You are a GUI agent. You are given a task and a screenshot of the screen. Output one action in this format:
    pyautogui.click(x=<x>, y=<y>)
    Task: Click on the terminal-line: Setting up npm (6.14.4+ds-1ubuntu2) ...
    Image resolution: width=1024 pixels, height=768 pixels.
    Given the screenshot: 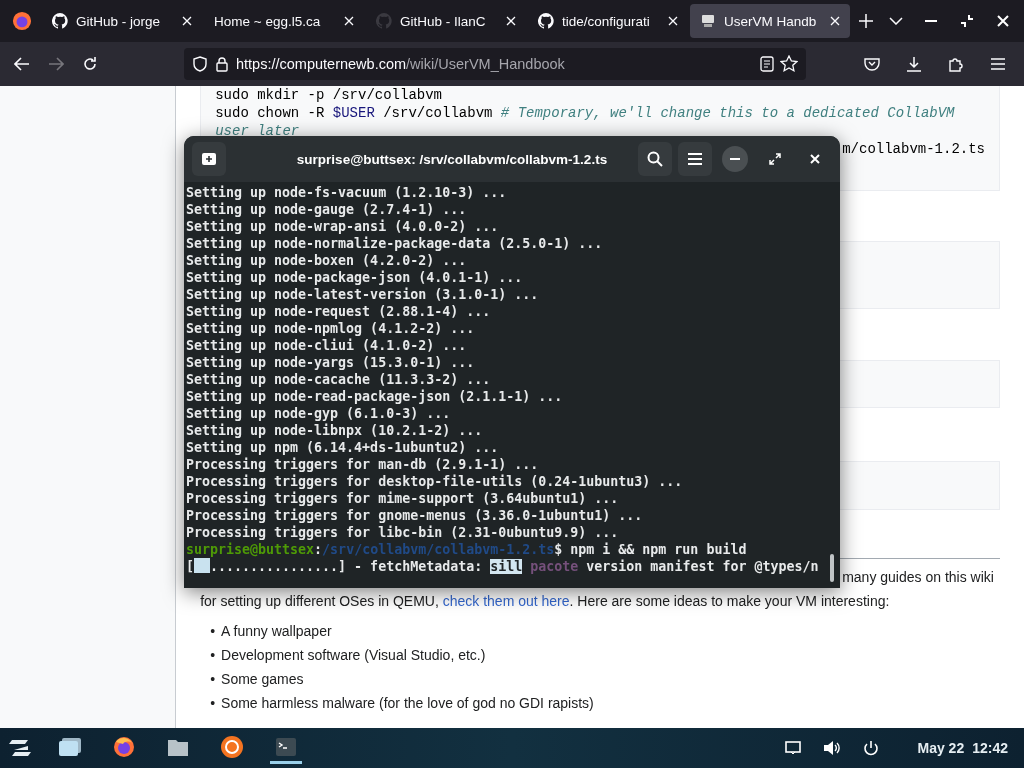 What is the action you would take?
    pyautogui.click(x=343, y=447)
    